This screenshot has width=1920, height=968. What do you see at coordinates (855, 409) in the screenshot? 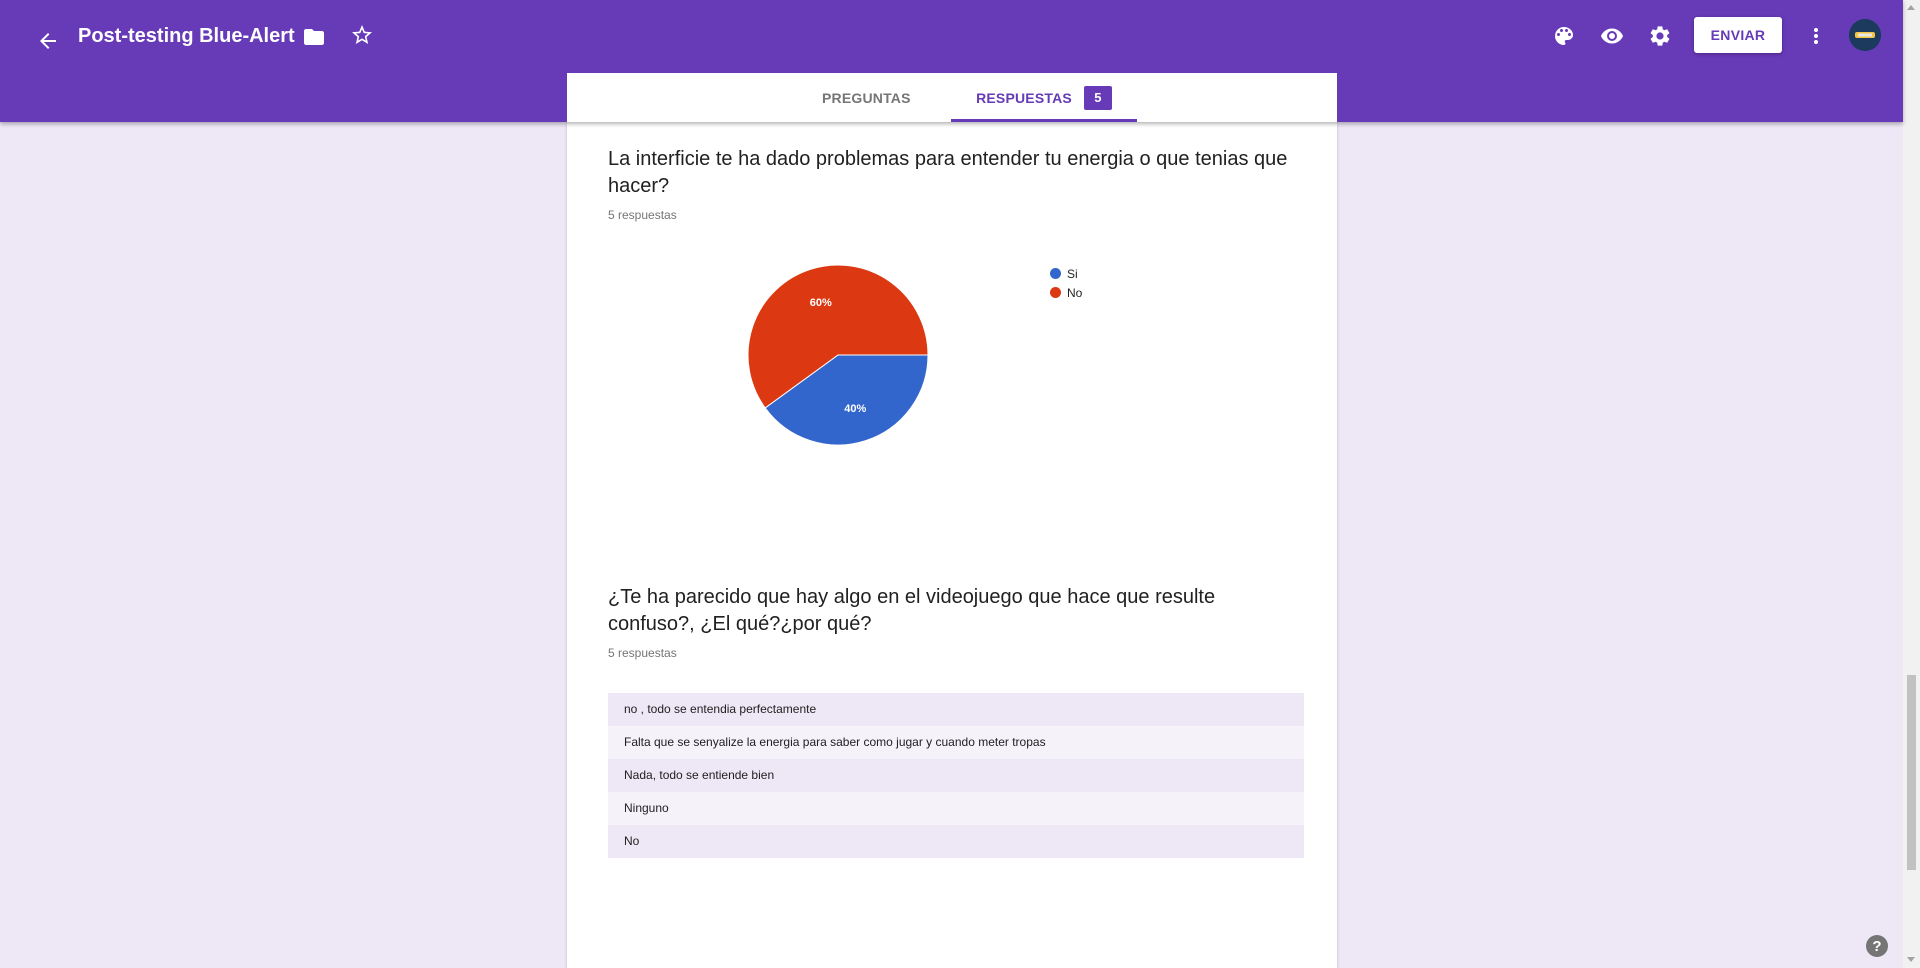
I see `pie-slice-label: 40%` at bounding box center [855, 409].